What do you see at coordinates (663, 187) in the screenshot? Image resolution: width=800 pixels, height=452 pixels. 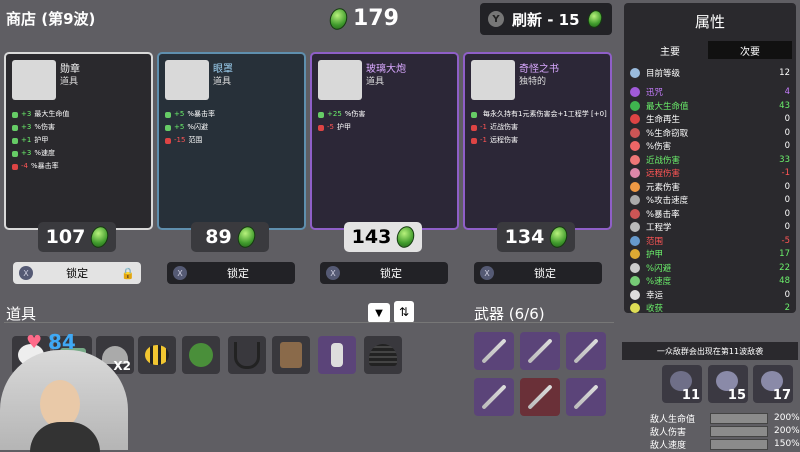 I see `attribute-label: 元素伤害` at bounding box center [663, 187].